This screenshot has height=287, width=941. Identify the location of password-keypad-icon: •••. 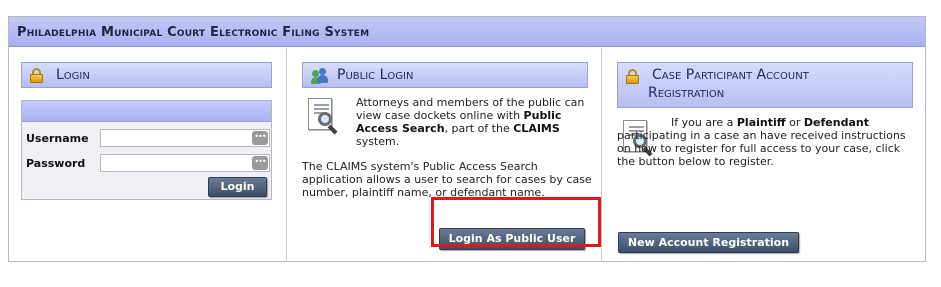
(260, 163).